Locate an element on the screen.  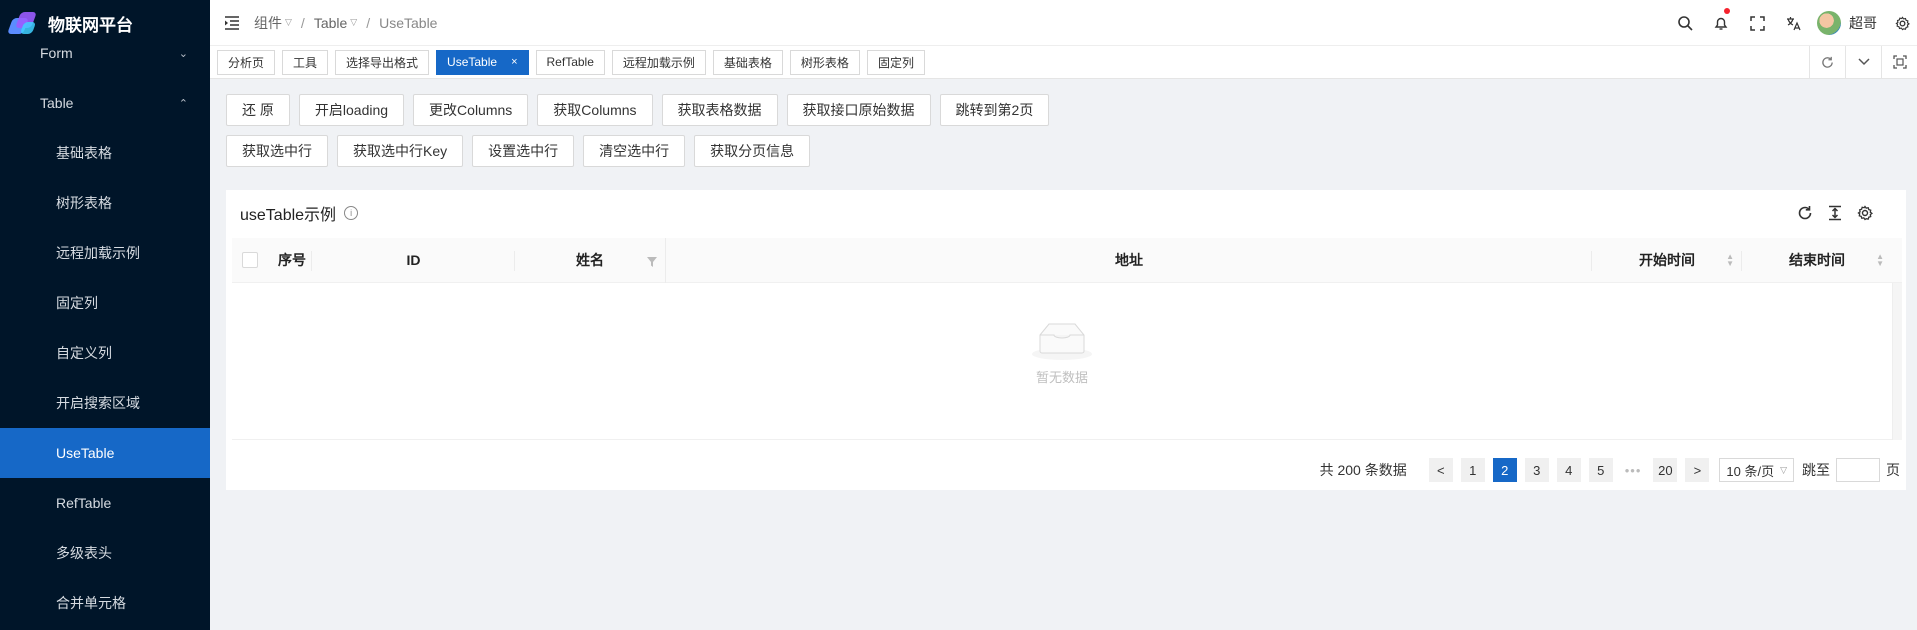
translate-icon is located at coordinates (1793, 23).